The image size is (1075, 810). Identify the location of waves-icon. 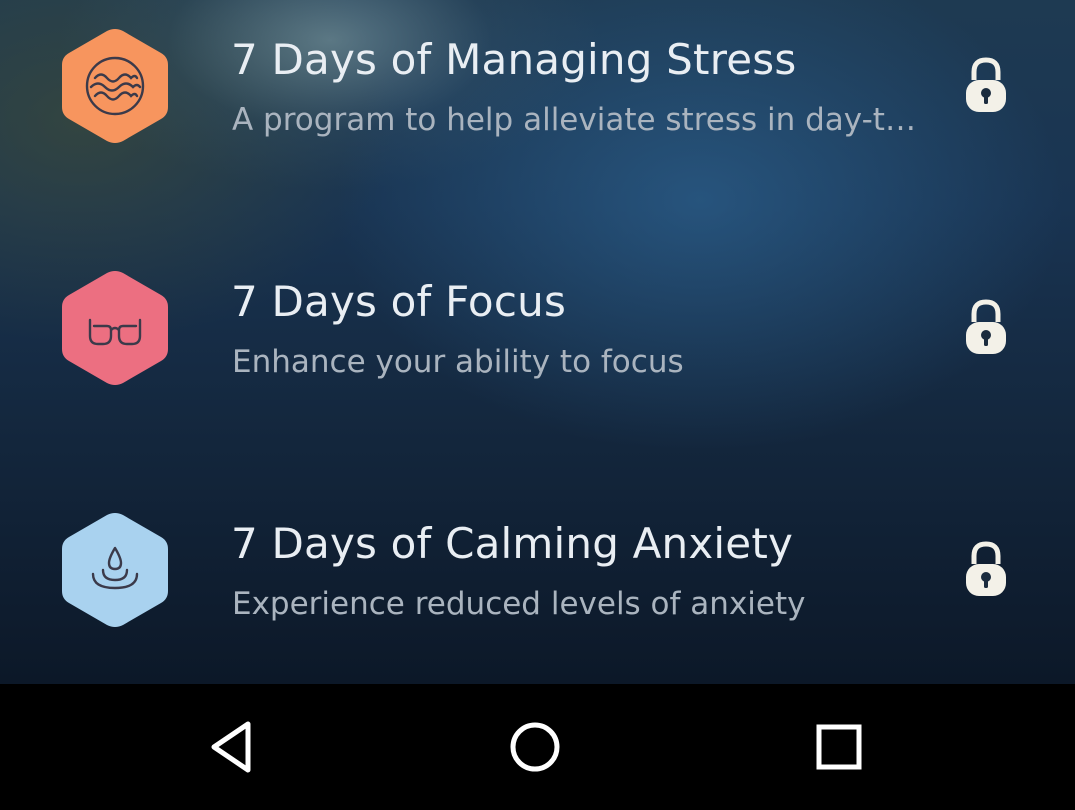
(115, 86).